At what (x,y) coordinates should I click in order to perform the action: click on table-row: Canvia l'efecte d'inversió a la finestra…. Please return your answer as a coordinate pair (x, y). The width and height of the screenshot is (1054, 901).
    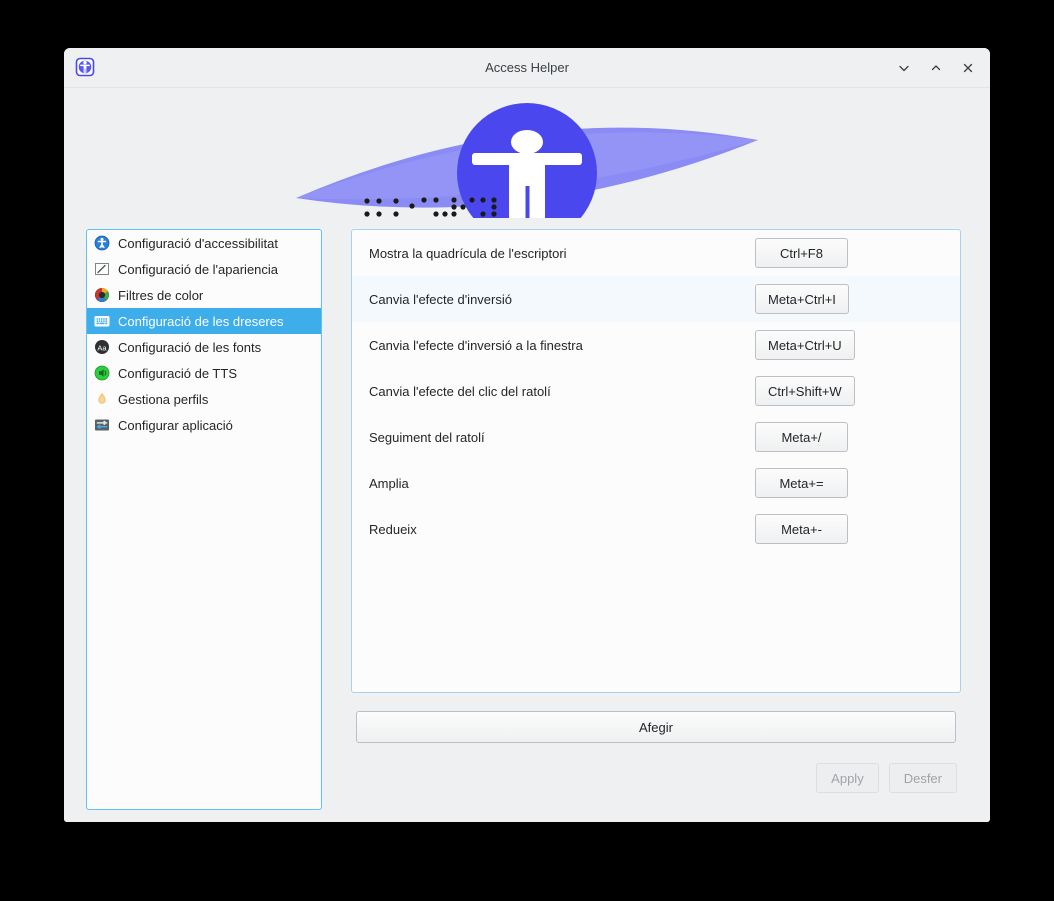
    Looking at the image, I should click on (656, 345).